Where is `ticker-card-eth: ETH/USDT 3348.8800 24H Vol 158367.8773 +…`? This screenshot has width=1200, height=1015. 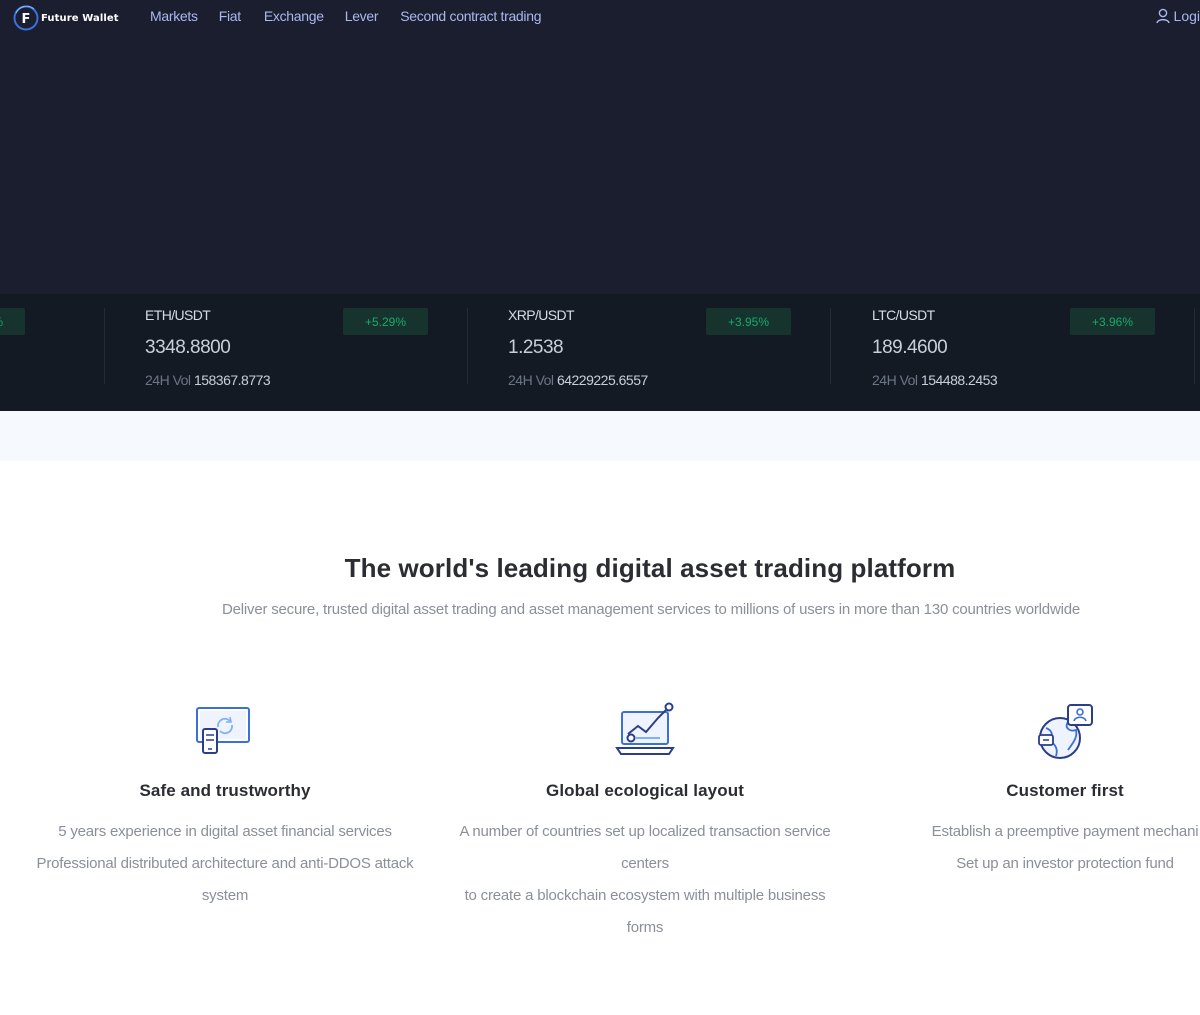 ticker-card-eth: ETH/USDT 3348.8800 24H Vol 158367.8773 +… is located at coordinates (286, 352).